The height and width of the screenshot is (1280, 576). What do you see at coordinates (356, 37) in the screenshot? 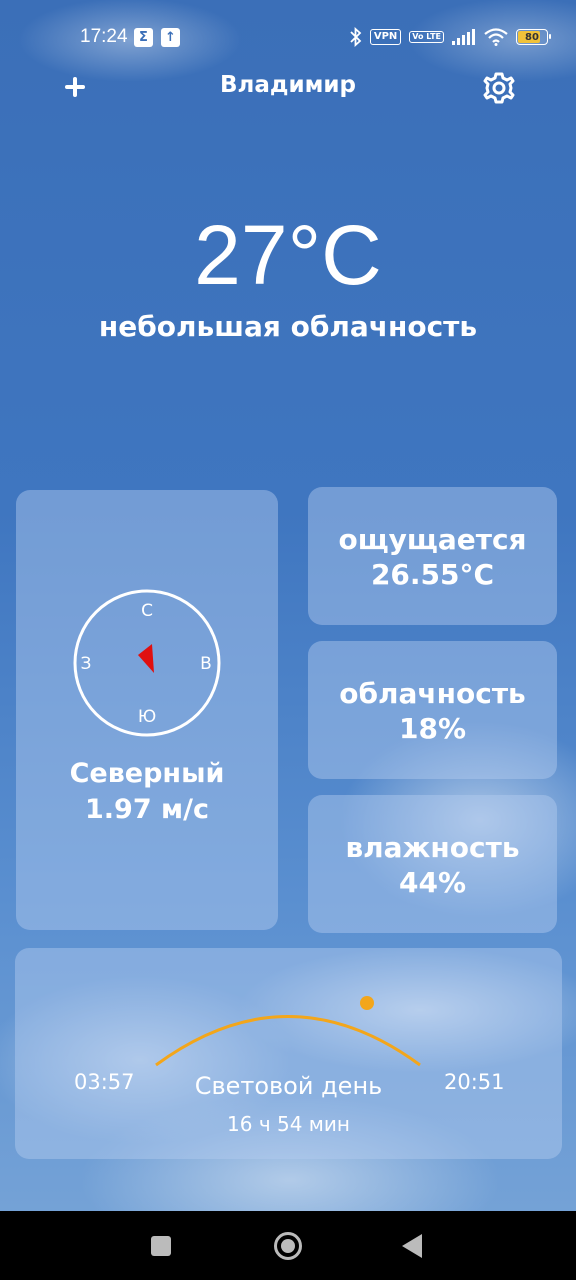
I see `bluetooth-icon` at bounding box center [356, 37].